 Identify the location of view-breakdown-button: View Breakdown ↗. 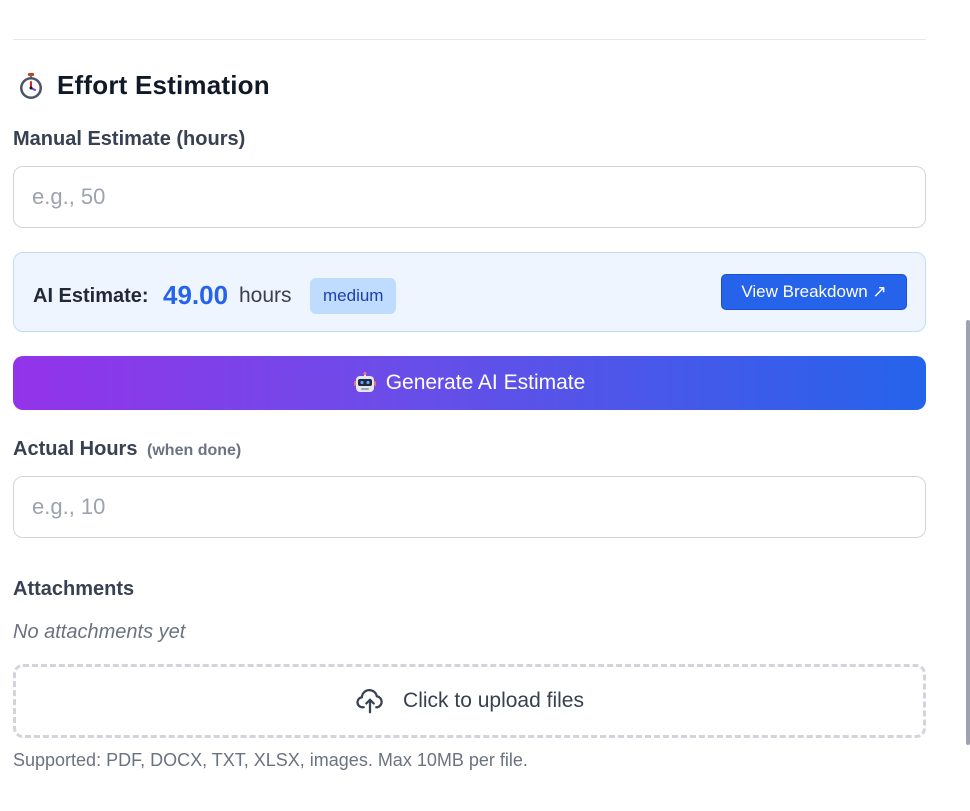
(814, 292).